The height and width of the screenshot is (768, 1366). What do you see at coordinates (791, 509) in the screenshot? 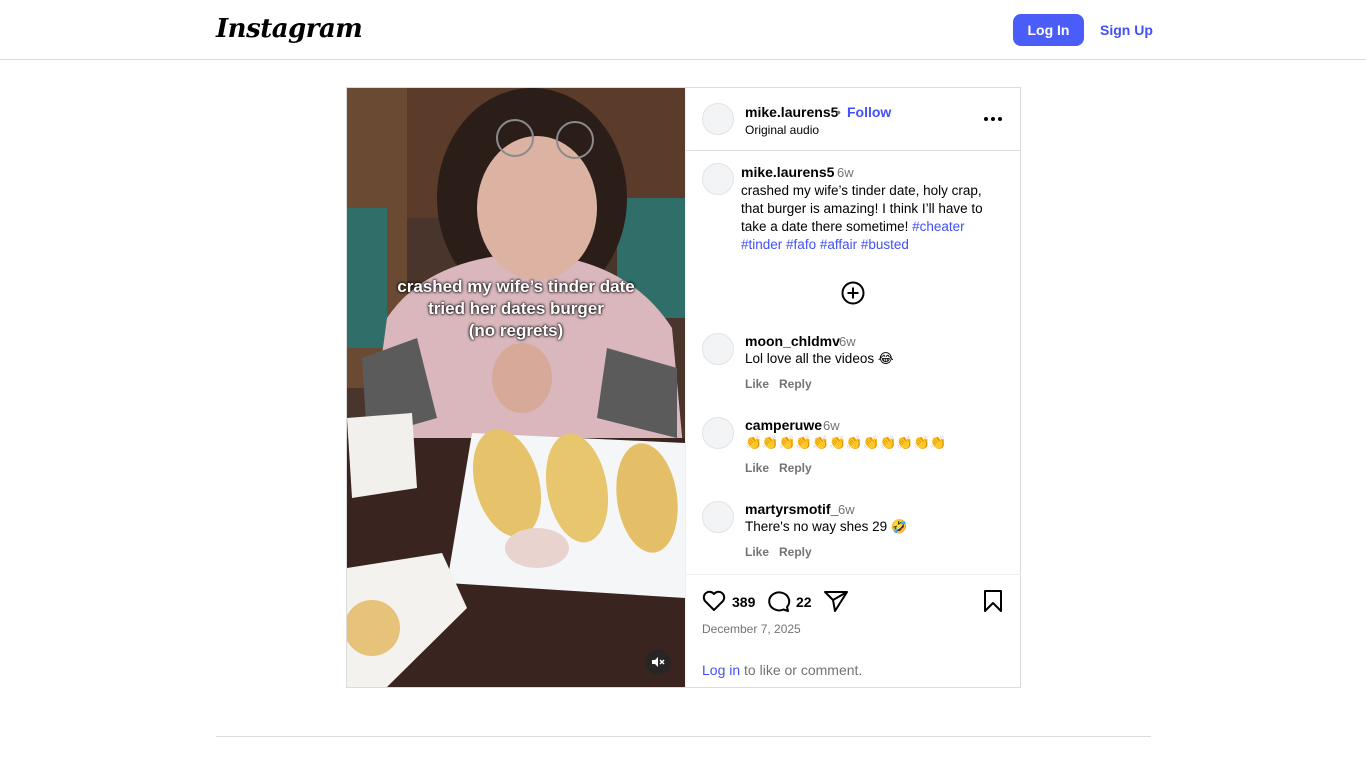
I see `comment-username: martyrsmotif_` at bounding box center [791, 509].